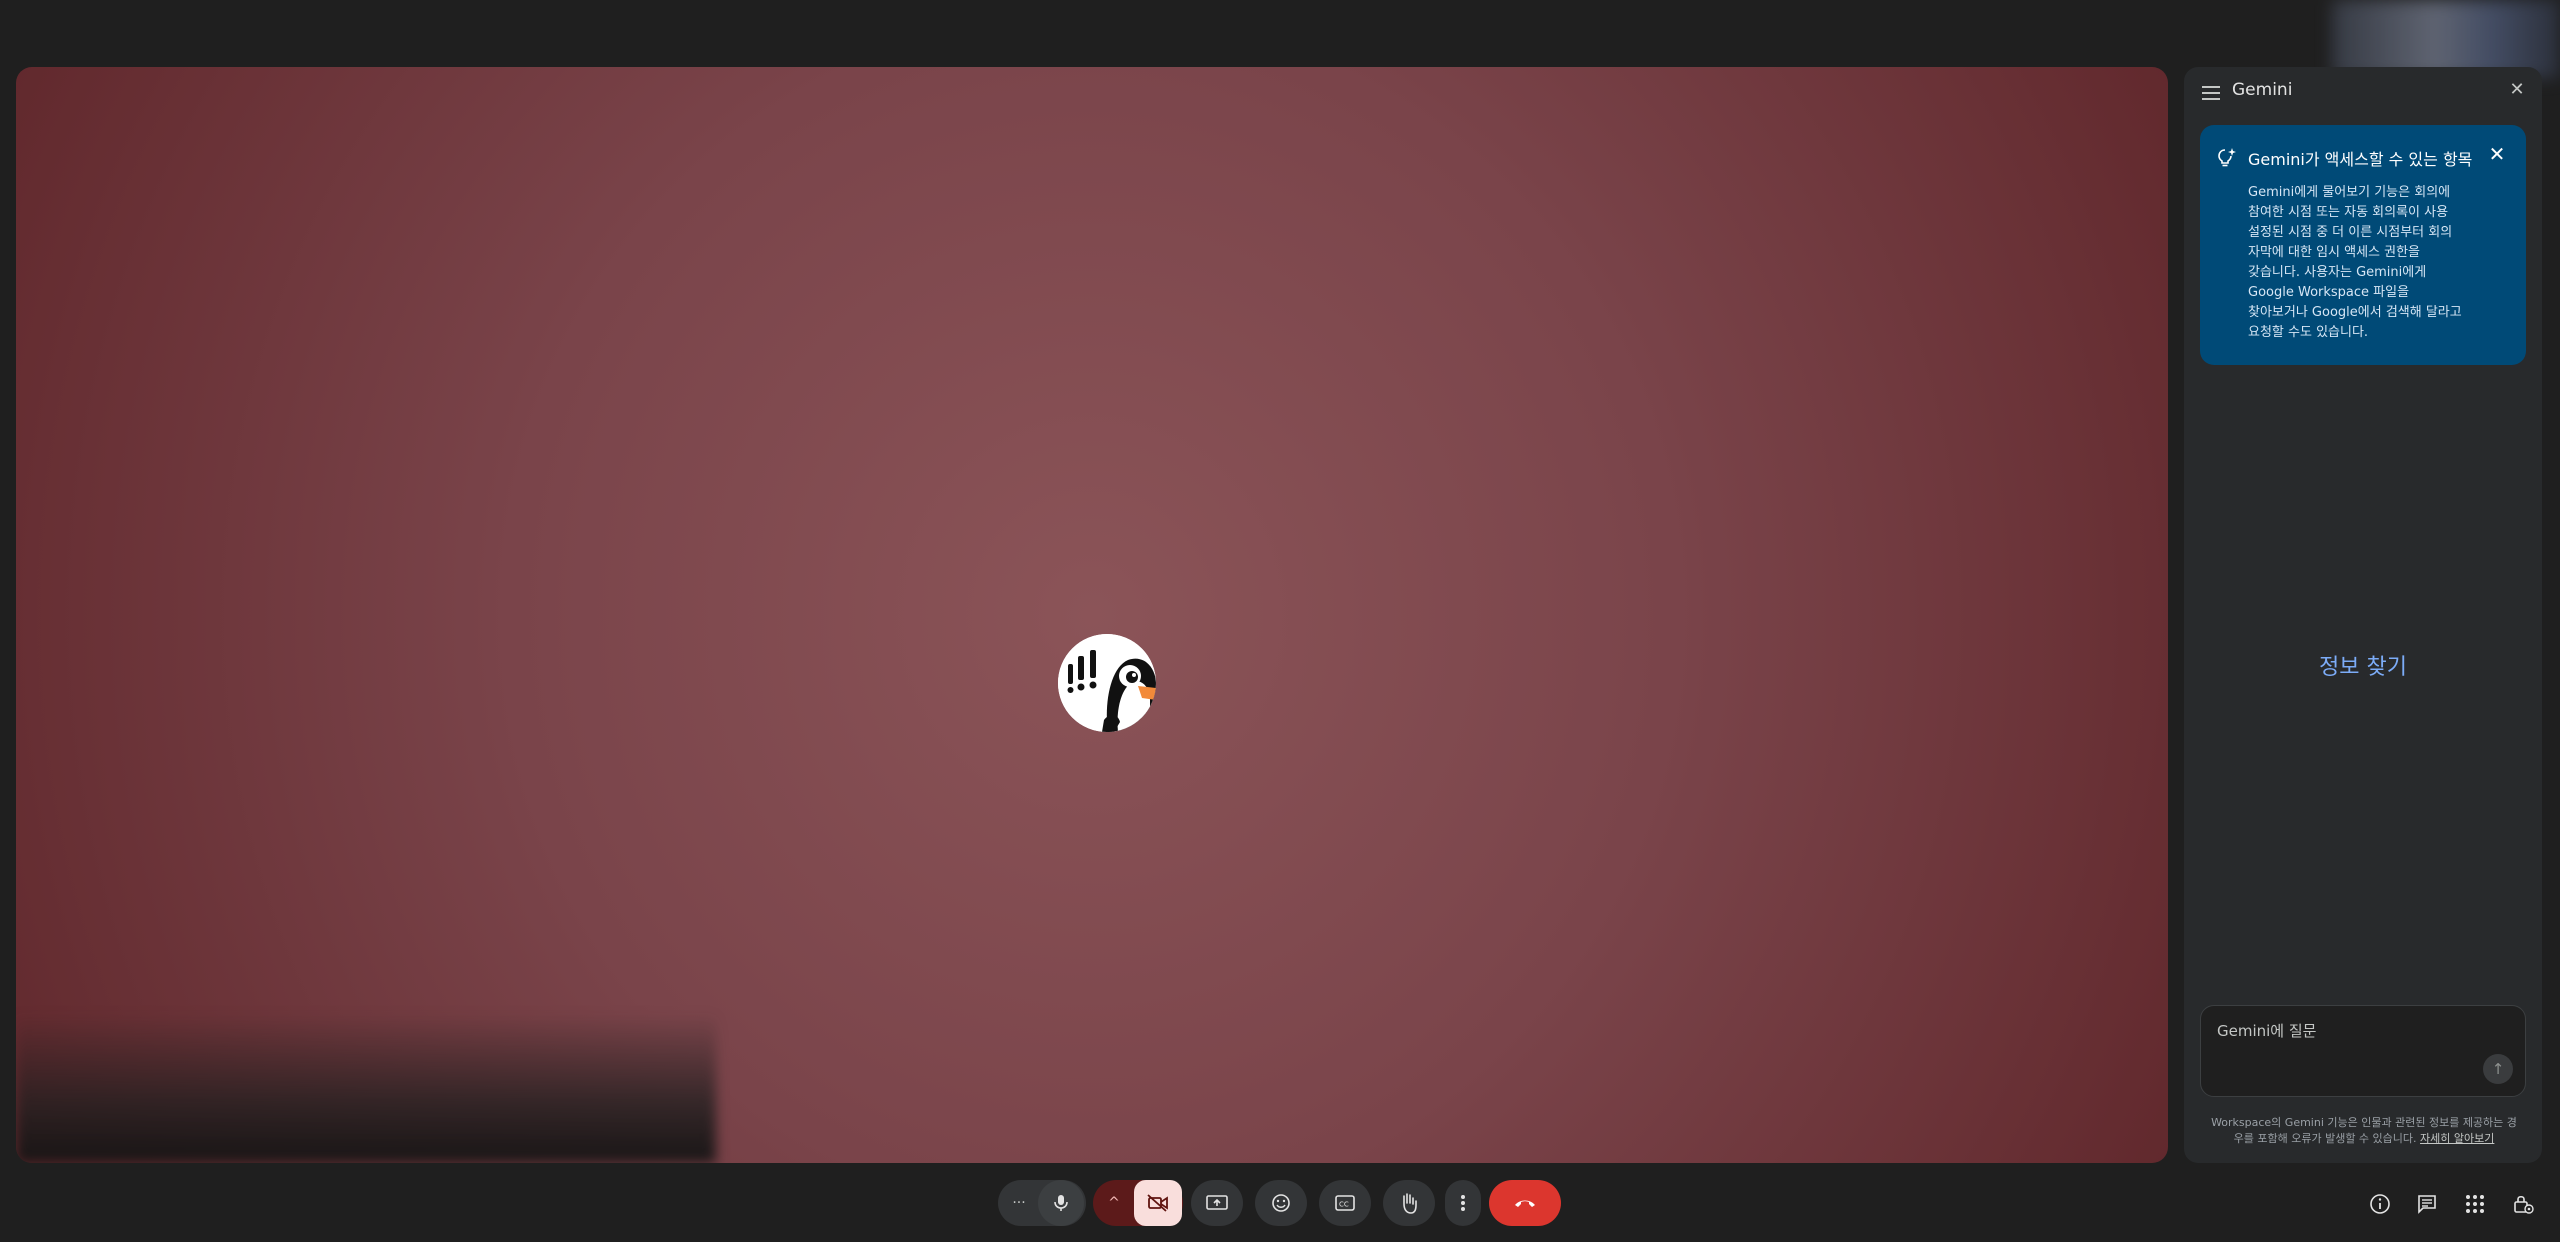 The image size is (2560, 1242). Describe the element at coordinates (2517, 90) in the screenshot. I see `close-panel-button: ✕` at that location.